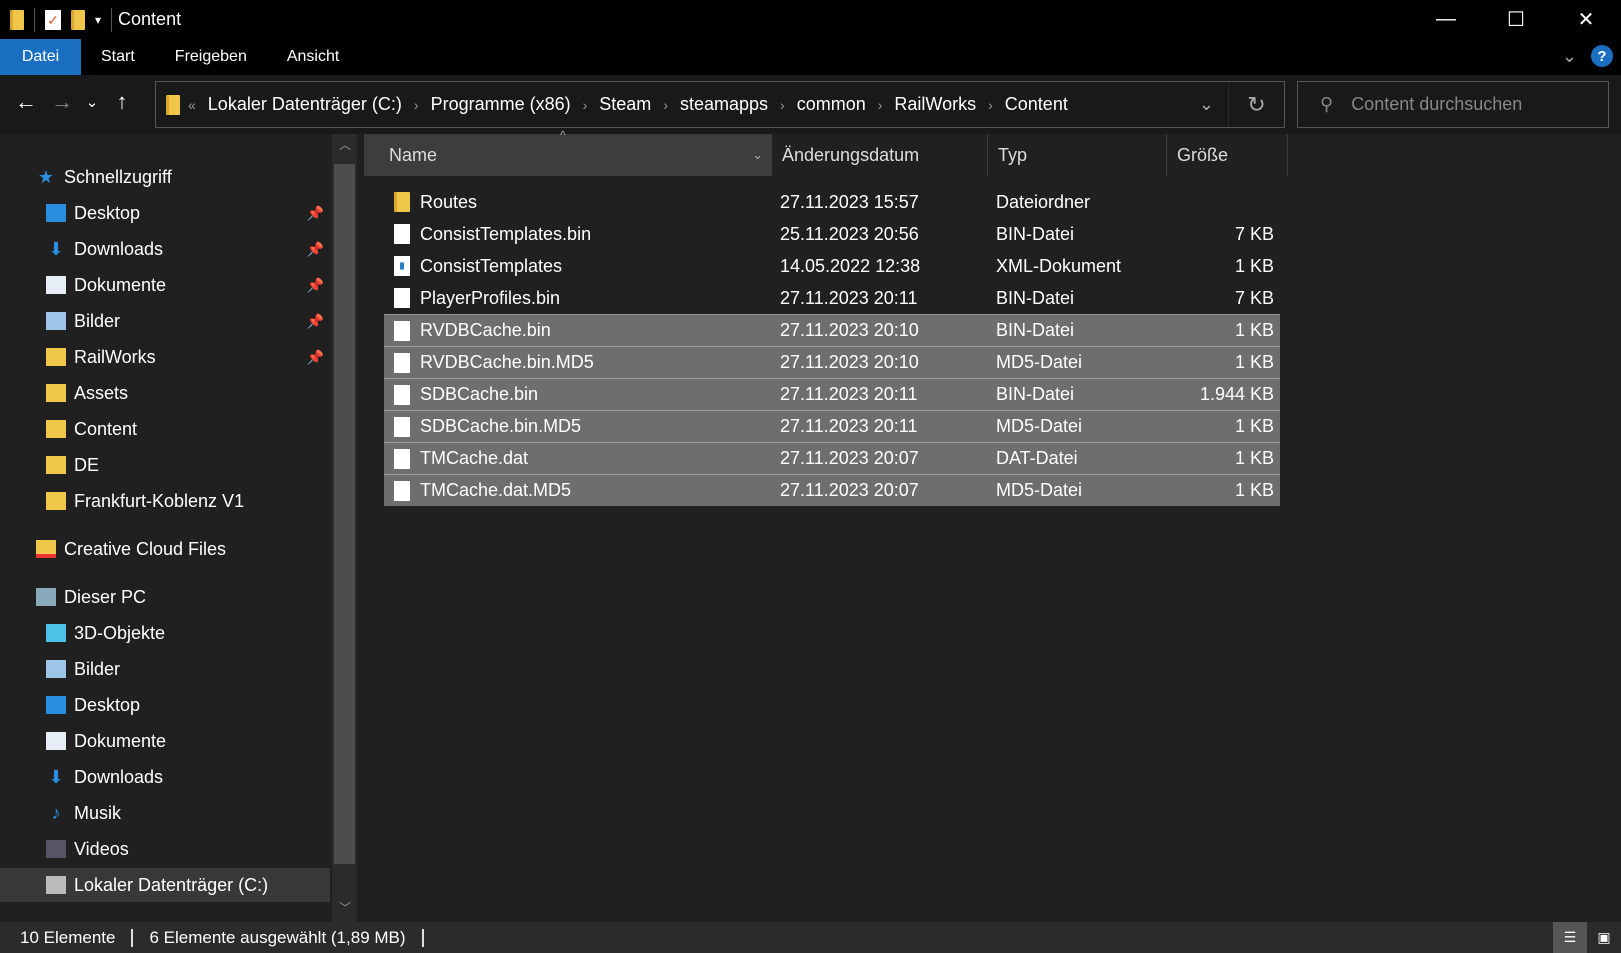 Image resolution: width=1621 pixels, height=953 pixels. Describe the element at coordinates (491, 265) in the screenshot. I see `file-name: ConsistTemplates` at that location.